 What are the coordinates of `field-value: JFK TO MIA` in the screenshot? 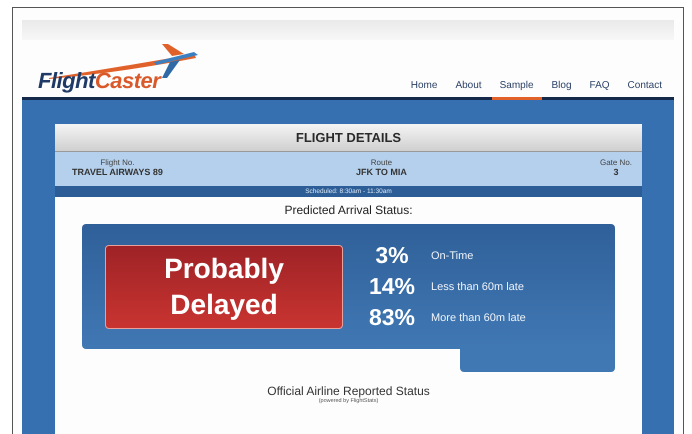 It's located at (381, 172).